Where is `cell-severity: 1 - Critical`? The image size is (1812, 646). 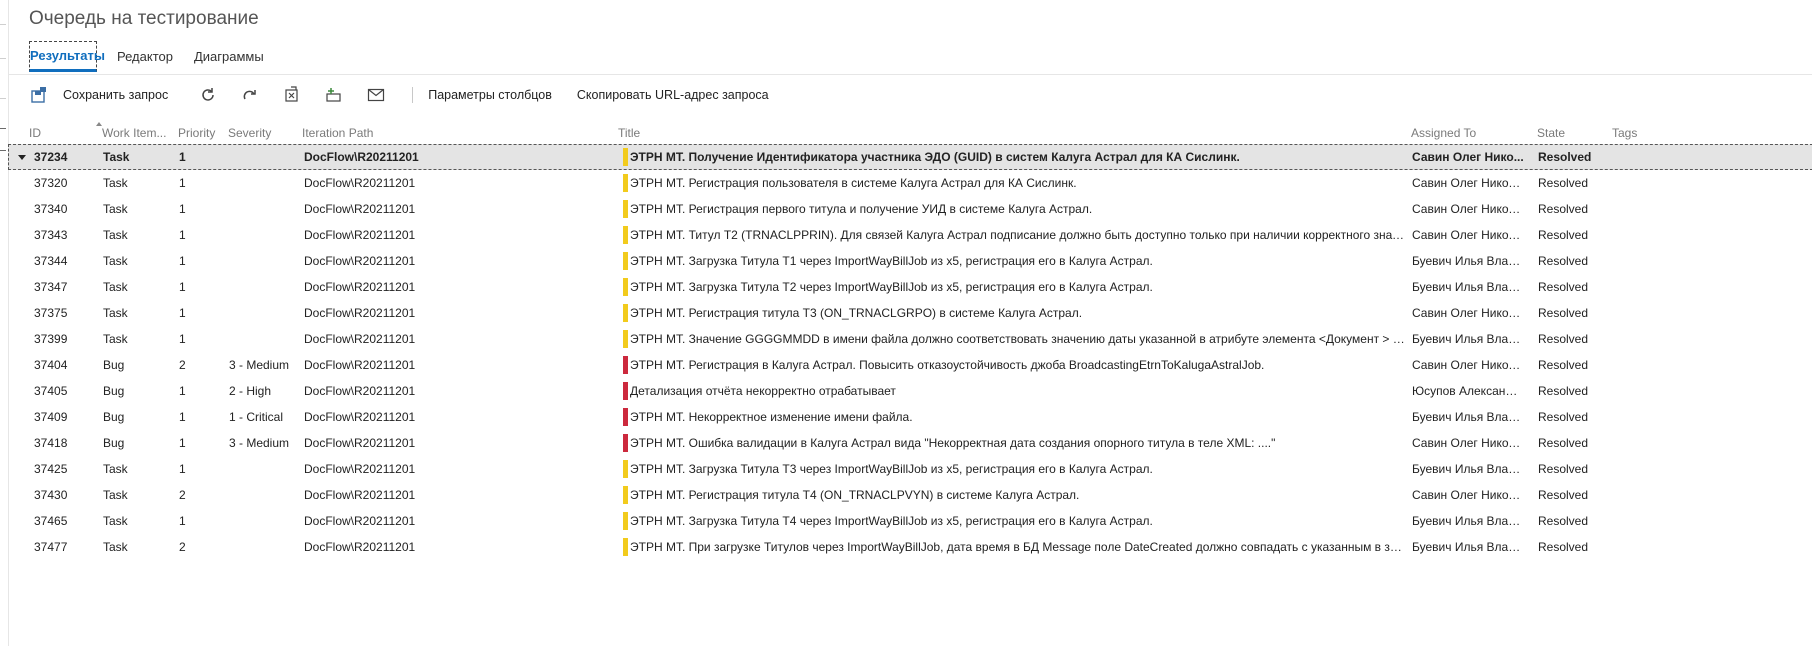 cell-severity: 1 - Critical is located at coordinates (256, 417).